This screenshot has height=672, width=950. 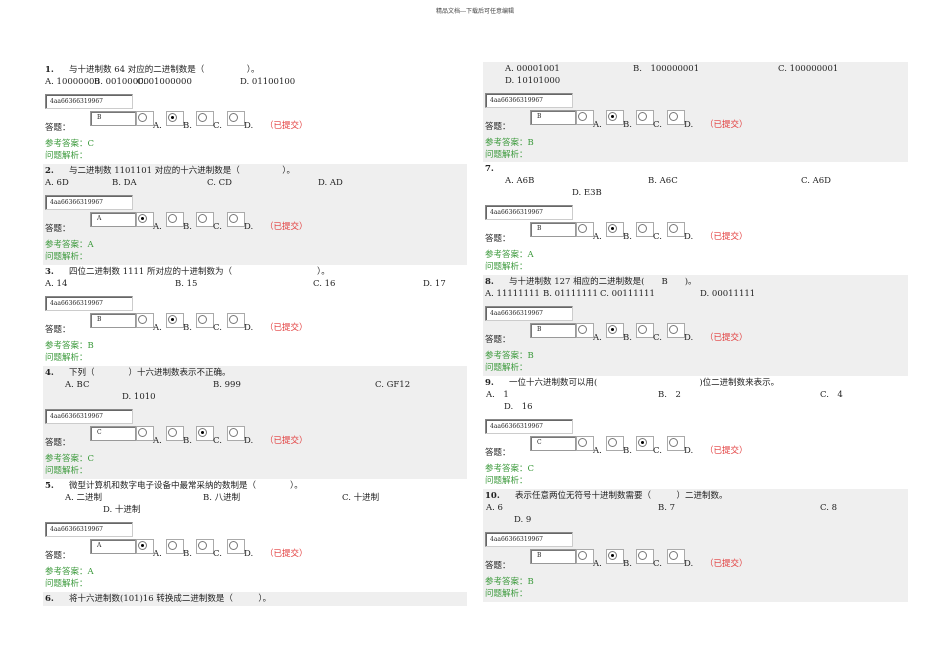 What do you see at coordinates (187, 441) in the screenshot?
I see `radio-label: B.` at bounding box center [187, 441].